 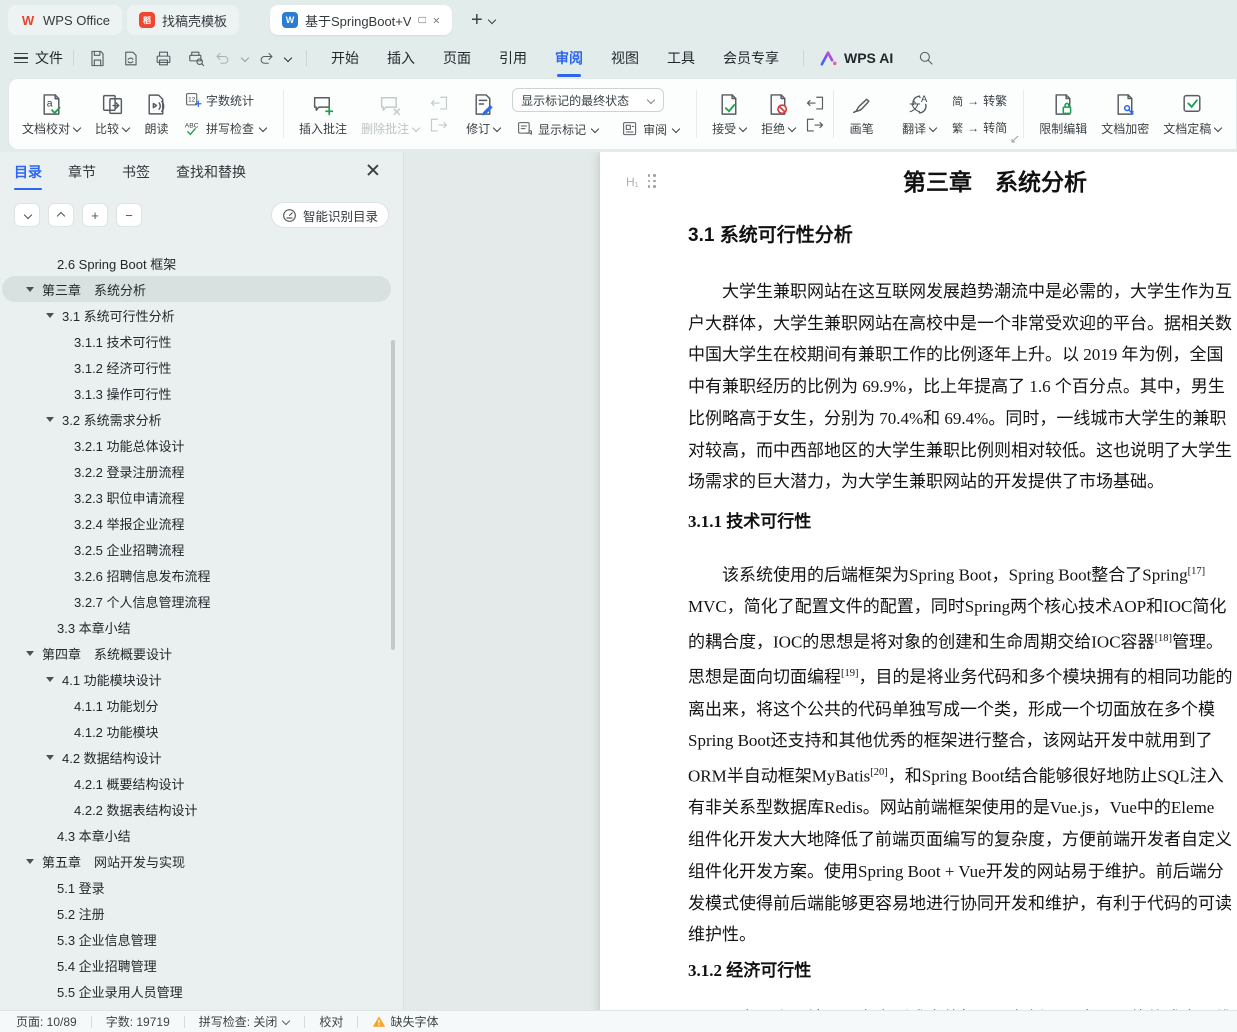 I want to click on brush-button: 画笔, so click(x=861, y=114).